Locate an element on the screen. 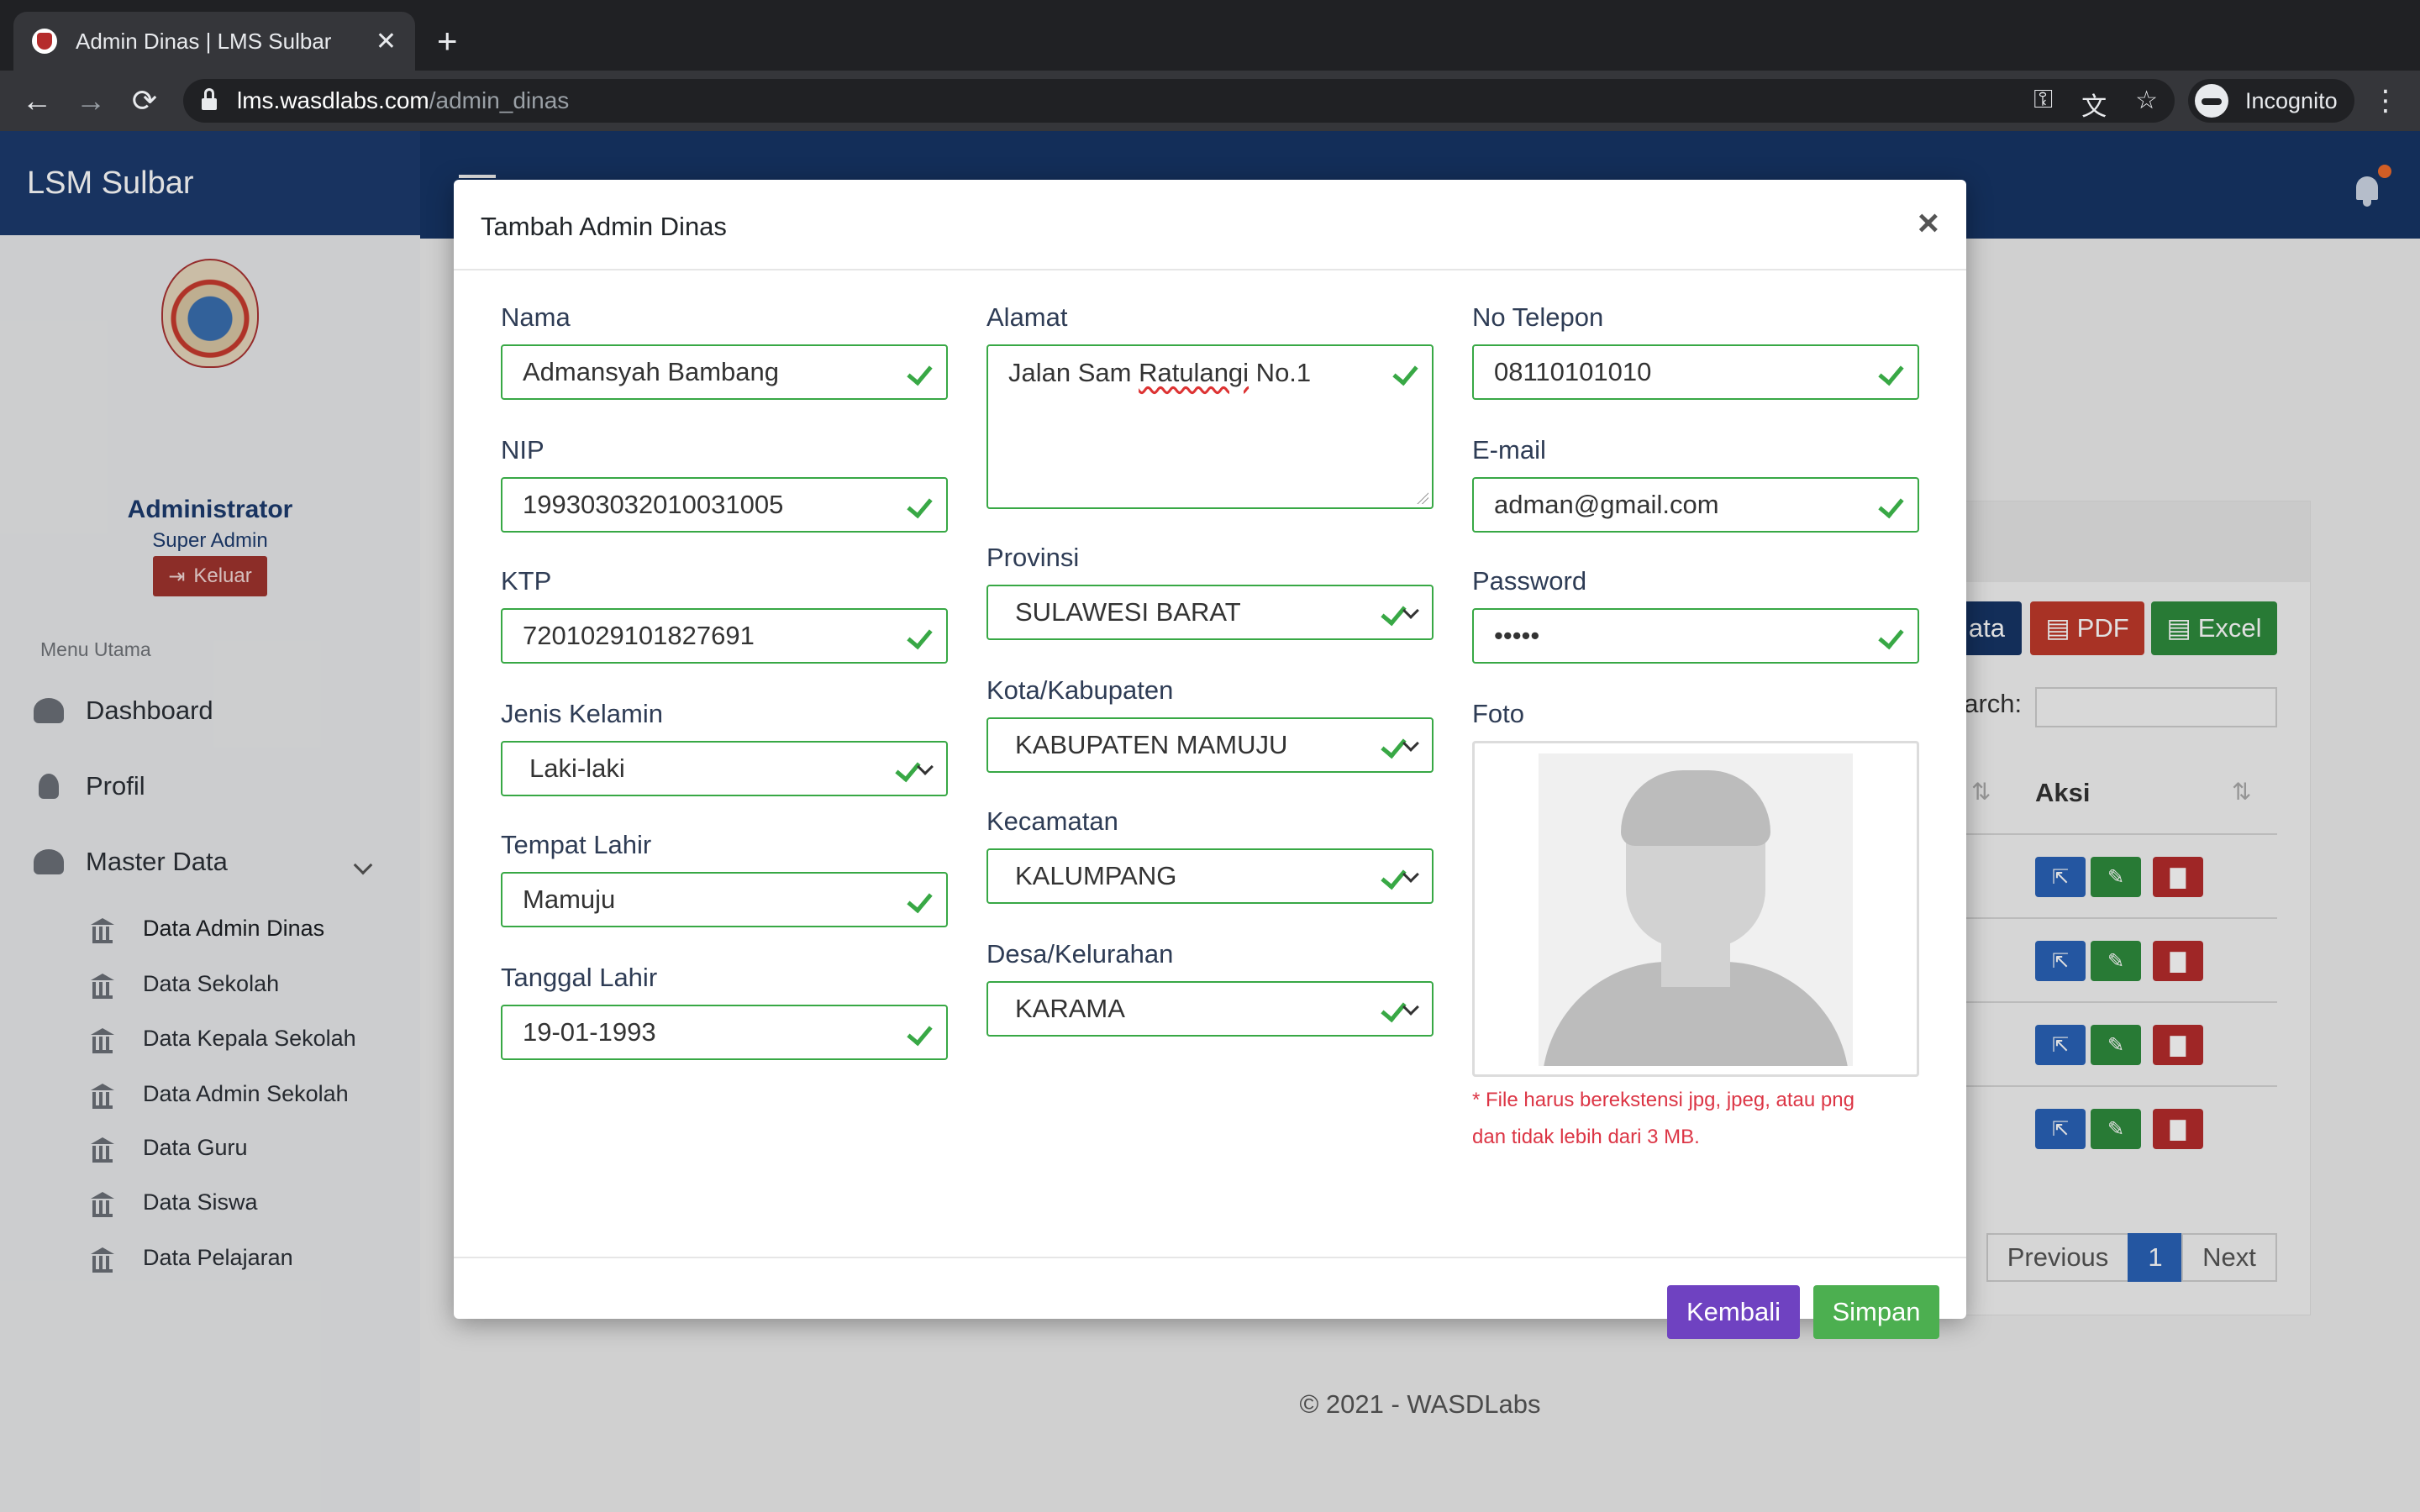 The width and height of the screenshot is (2420, 1512). note-size-limit: 3 MB is located at coordinates (1671, 1137).